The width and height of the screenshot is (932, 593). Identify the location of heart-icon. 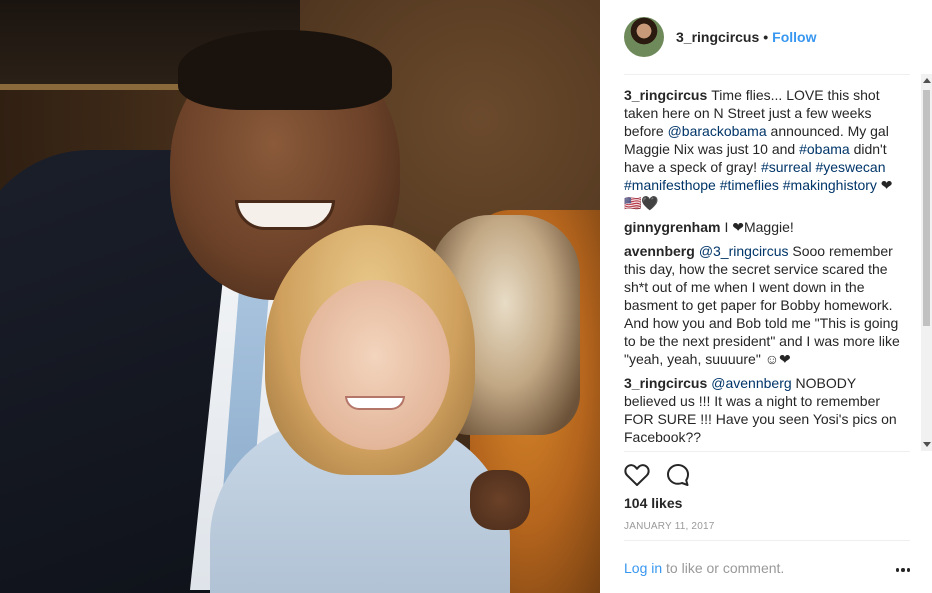
(637, 475).